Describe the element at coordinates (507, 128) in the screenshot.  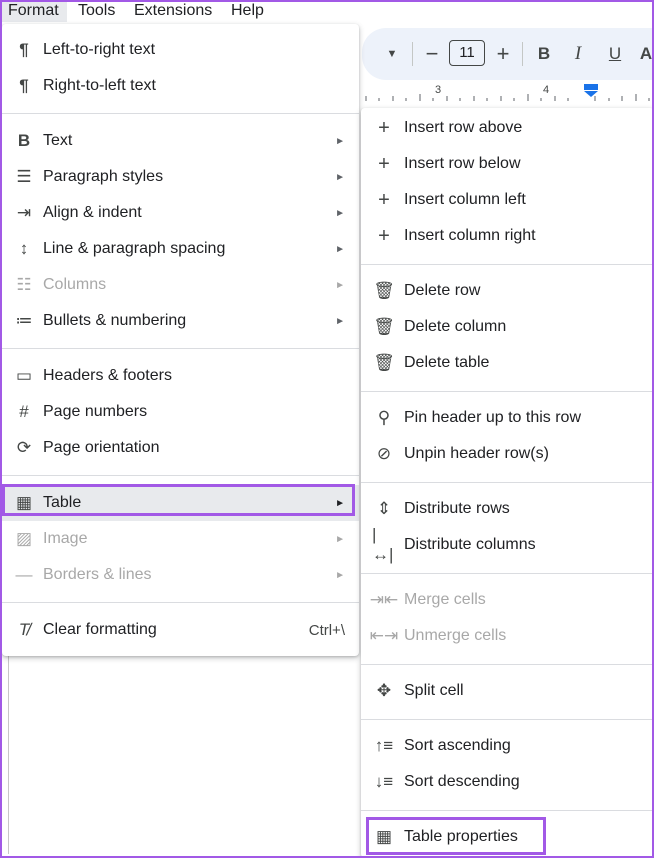
I see `menu-item-insert-row-above: + Insert row above` at that location.